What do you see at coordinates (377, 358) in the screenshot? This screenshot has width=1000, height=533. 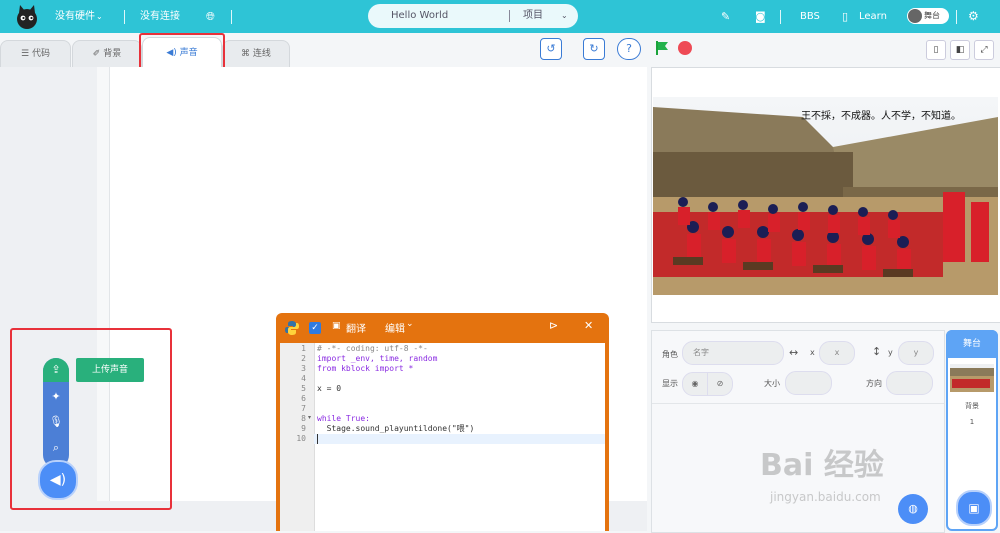 I see `code-line: import _env, time, random` at bounding box center [377, 358].